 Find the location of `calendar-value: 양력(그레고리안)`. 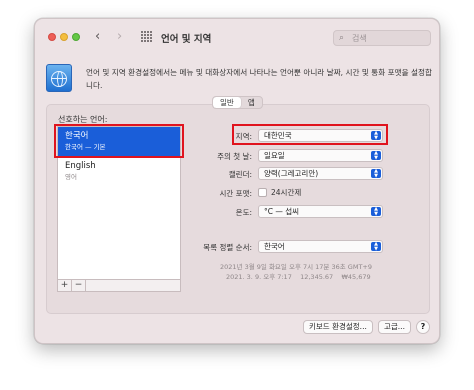

calendar-value: 양력(그레고리안) is located at coordinates (291, 173).